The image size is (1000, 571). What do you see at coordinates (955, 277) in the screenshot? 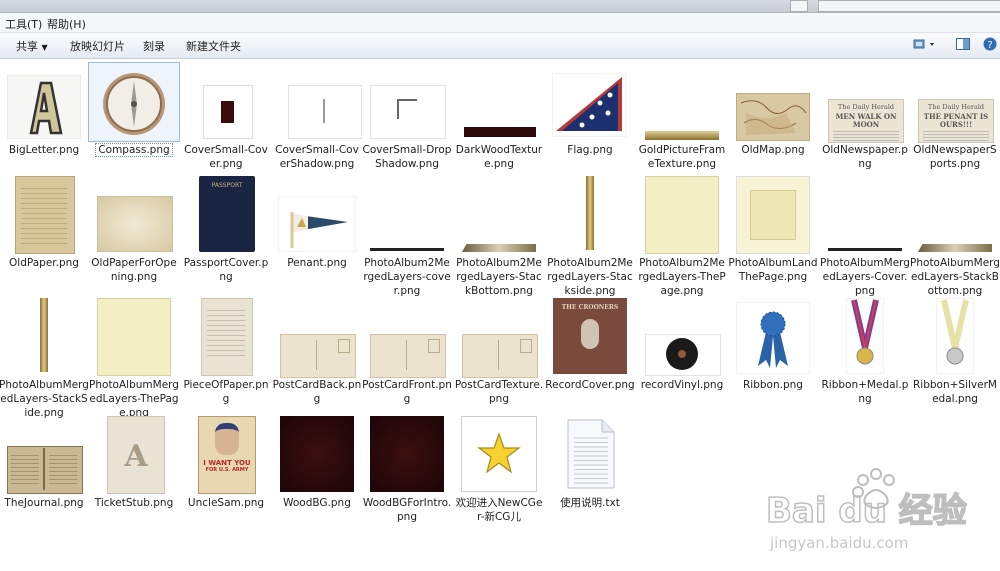
I see `file-name-label: PhotoAlbumMergedLayers-StackBottom.png` at bounding box center [955, 277].